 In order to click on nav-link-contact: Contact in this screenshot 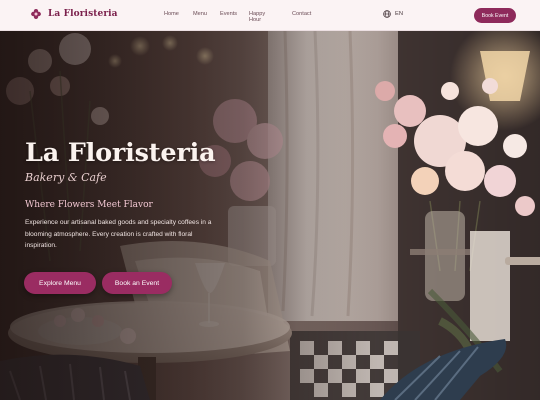, I will do `click(301, 14)`.